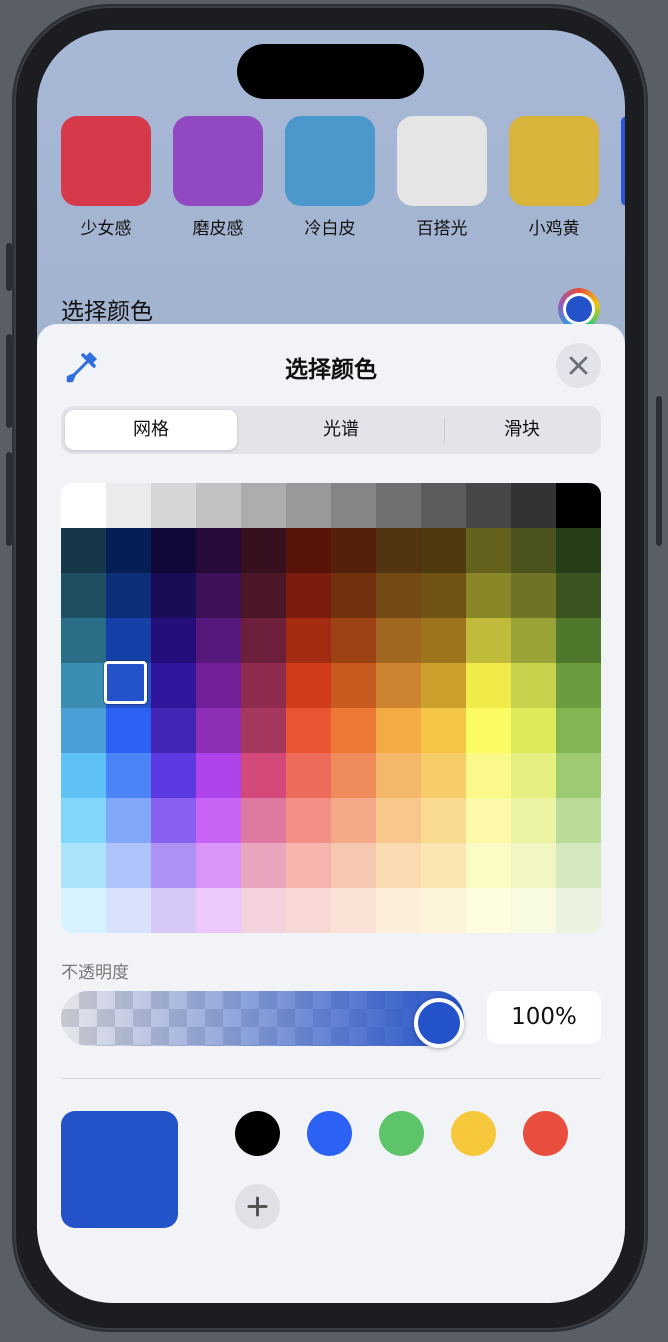 The width and height of the screenshot is (668, 1342). I want to click on preset-swatch: 百搭光, so click(442, 177).